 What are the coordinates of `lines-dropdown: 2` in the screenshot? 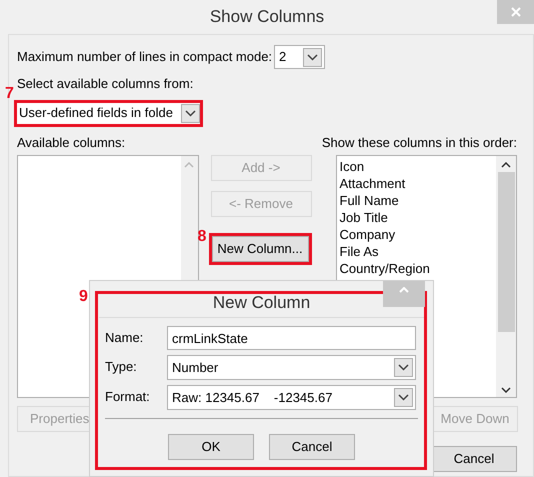 It's located at (300, 57).